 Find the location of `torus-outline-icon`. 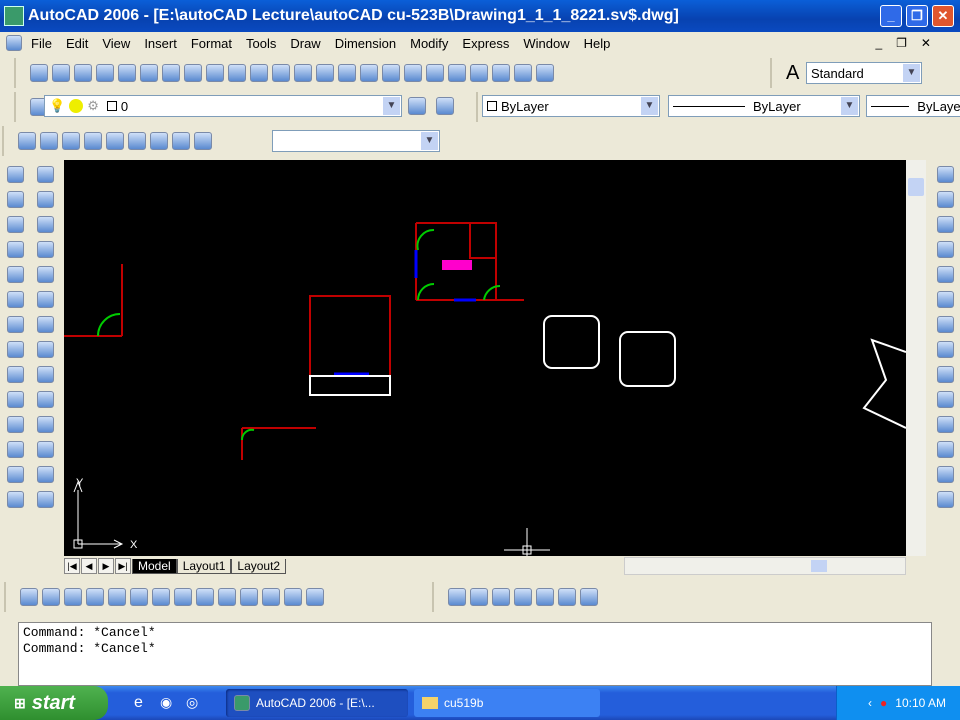

torus-outline-icon is located at coordinates (45, 374).